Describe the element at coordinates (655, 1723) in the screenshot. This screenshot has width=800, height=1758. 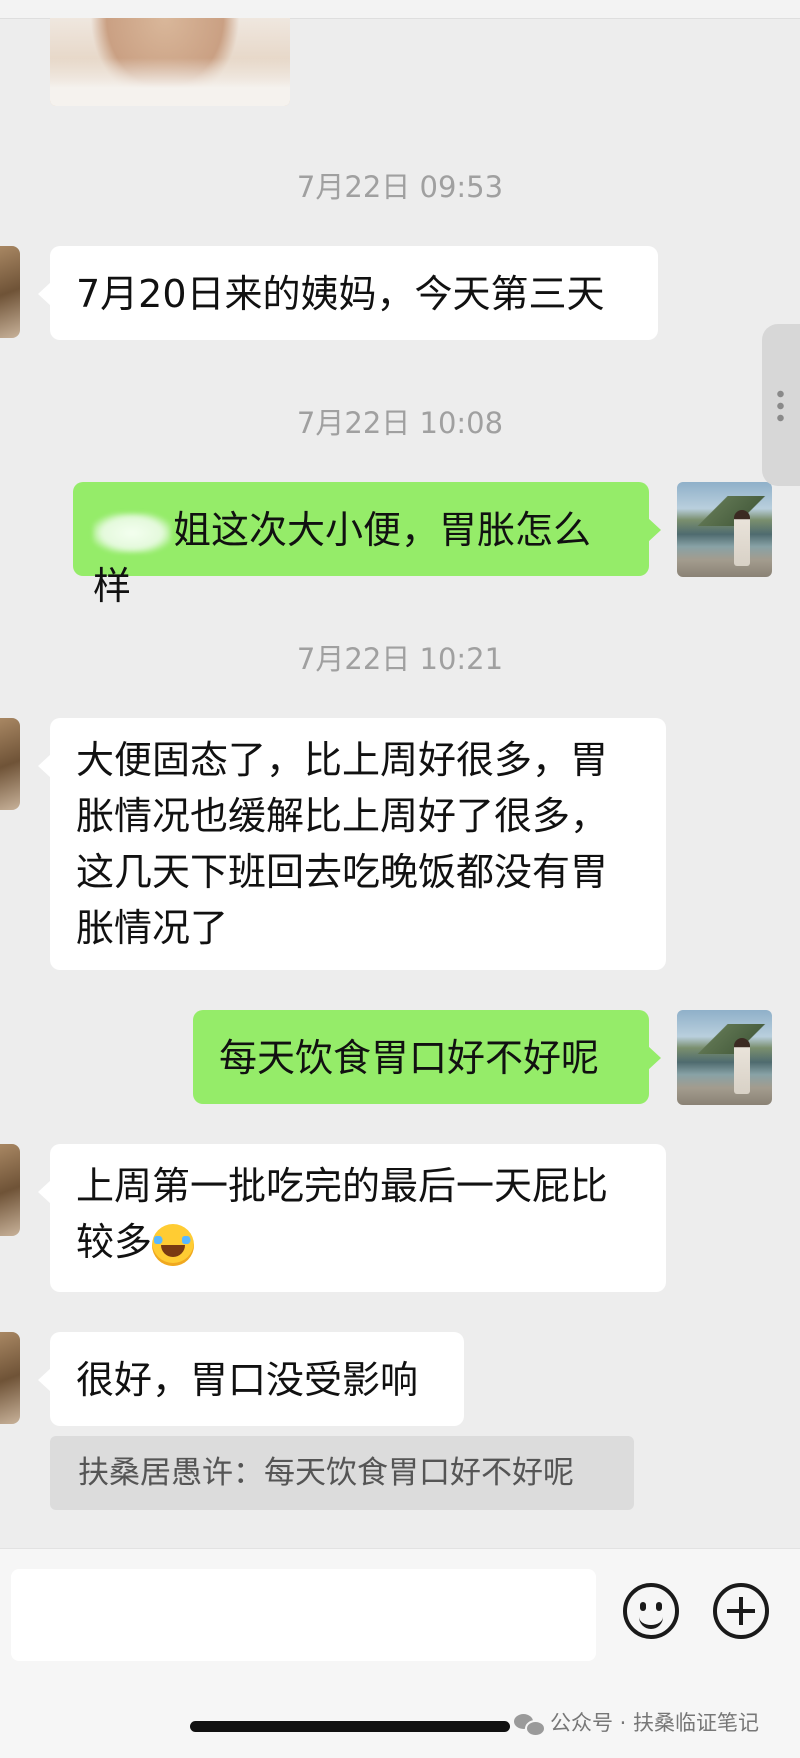
I see `watermark-text: 公众号 · 扶桑临证笔记` at that location.